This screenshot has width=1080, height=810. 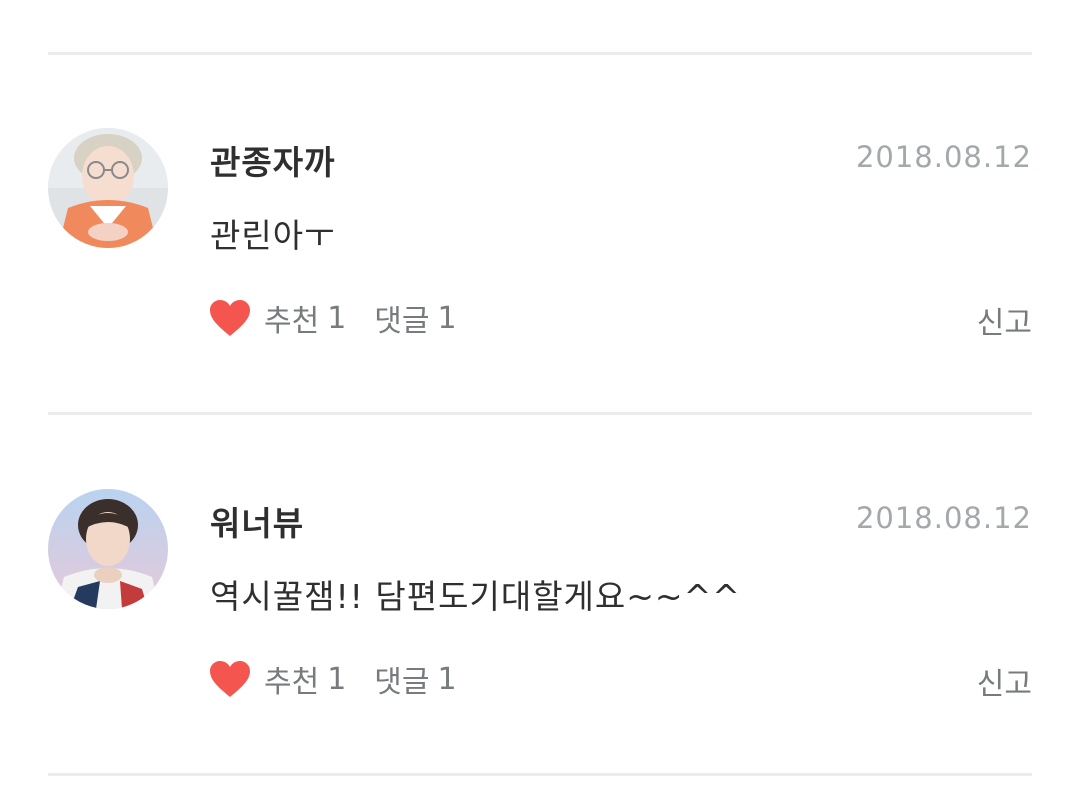 What do you see at coordinates (475, 596) in the screenshot?
I see `comment-text: 역시꿀잼!! 담편도기대할게요~~^^` at bounding box center [475, 596].